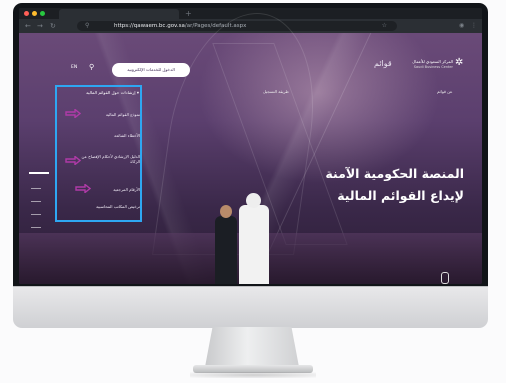  I want to click on back-arrow-icon: ←, so click(28, 26).